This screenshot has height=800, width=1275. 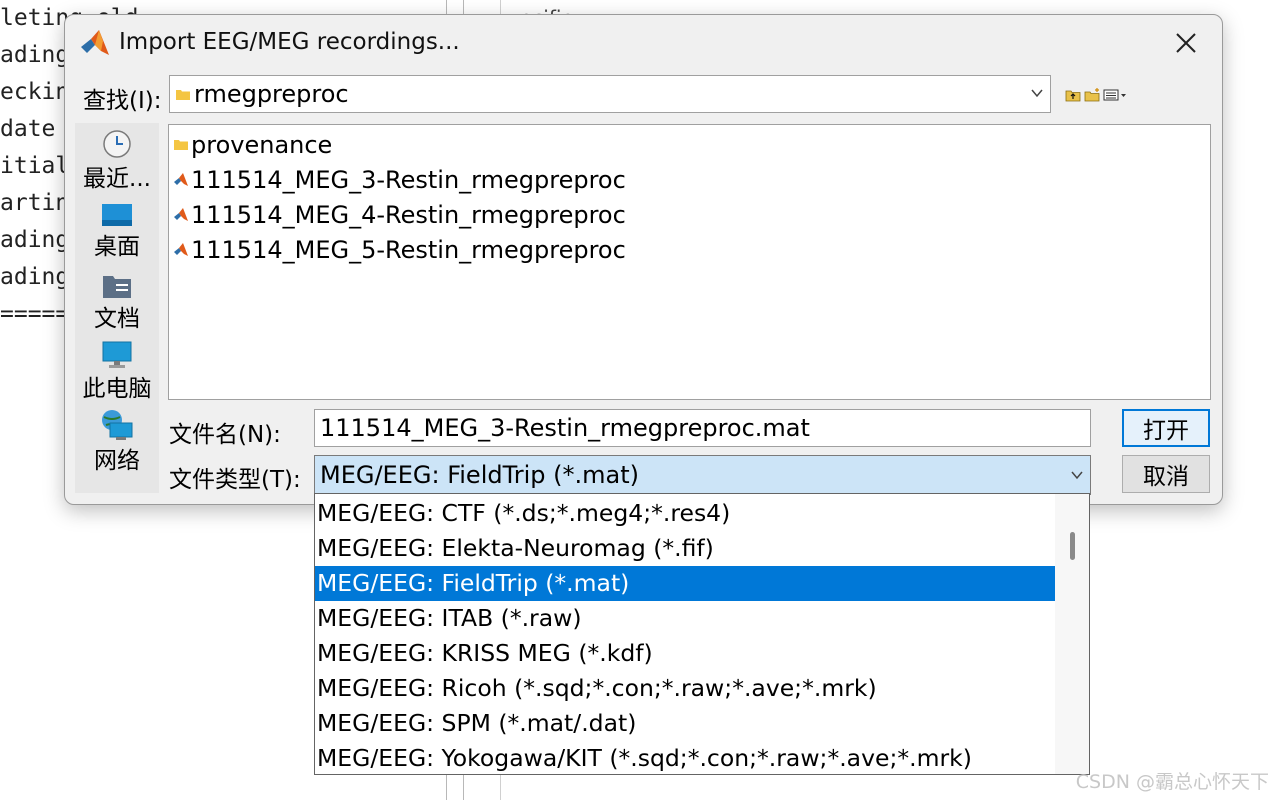 What do you see at coordinates (117, 215) in the screenshot?
I see `desktop-icon` at bounding box center [117, 215].